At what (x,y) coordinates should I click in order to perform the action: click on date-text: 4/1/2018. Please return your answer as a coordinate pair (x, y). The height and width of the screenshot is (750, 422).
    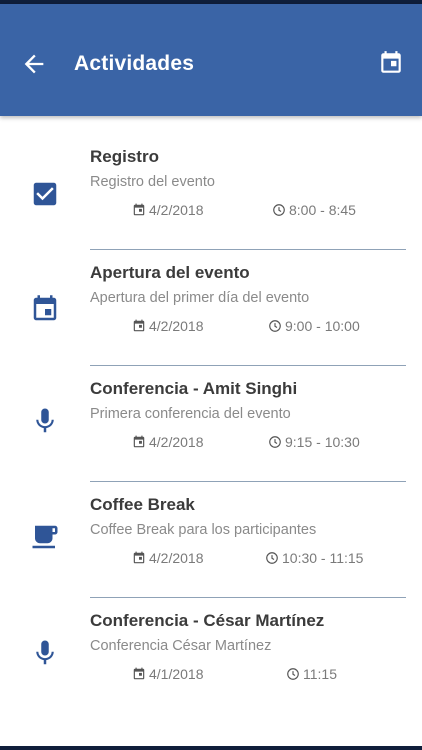
    Looking at the image, I should click on (176, 674).